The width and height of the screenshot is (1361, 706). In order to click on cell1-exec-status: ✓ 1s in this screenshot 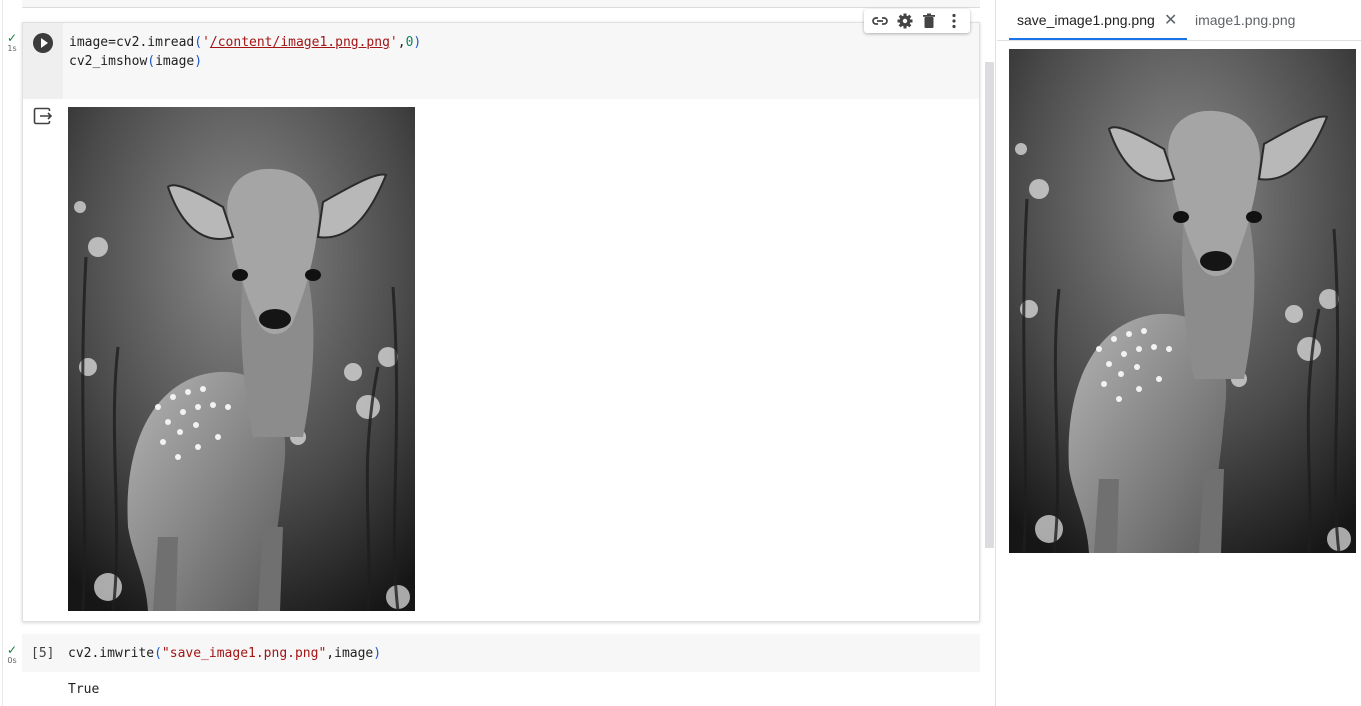, I will do `click(12, 42)`.